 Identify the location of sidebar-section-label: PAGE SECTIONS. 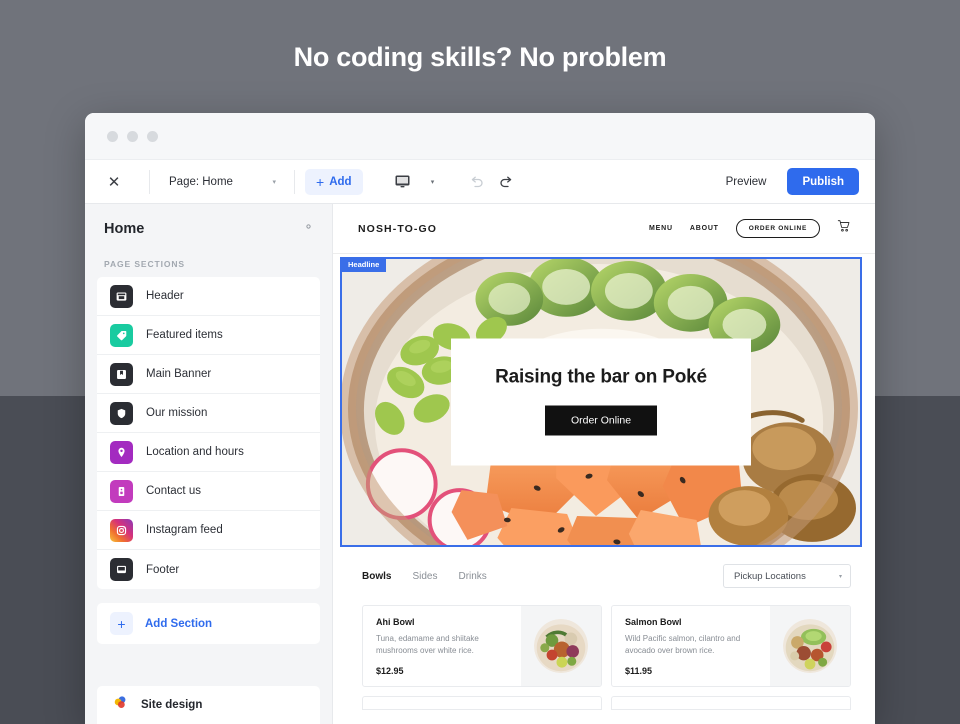
(144, 264).